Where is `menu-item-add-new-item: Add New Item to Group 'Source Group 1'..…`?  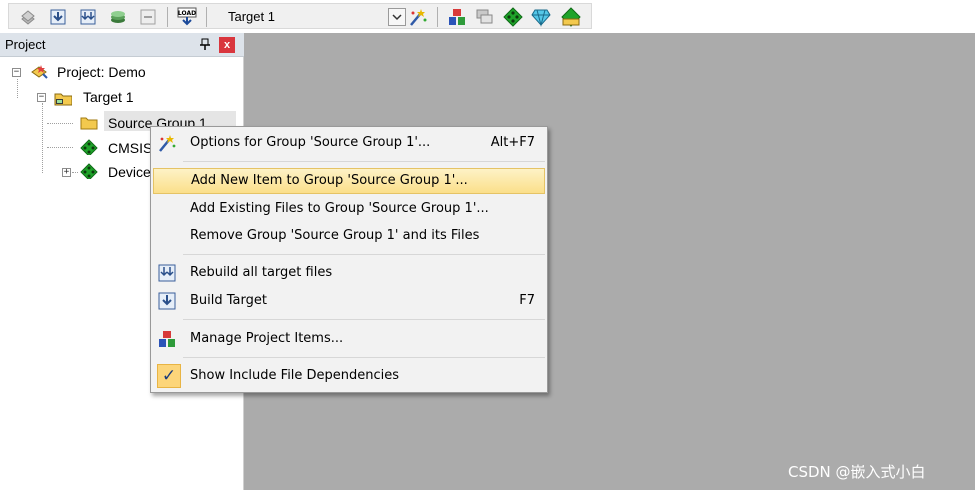 menu-item-add-new-item: Add New Item to Group 'Source Group 1'..… is located at coordinates (349, 181).